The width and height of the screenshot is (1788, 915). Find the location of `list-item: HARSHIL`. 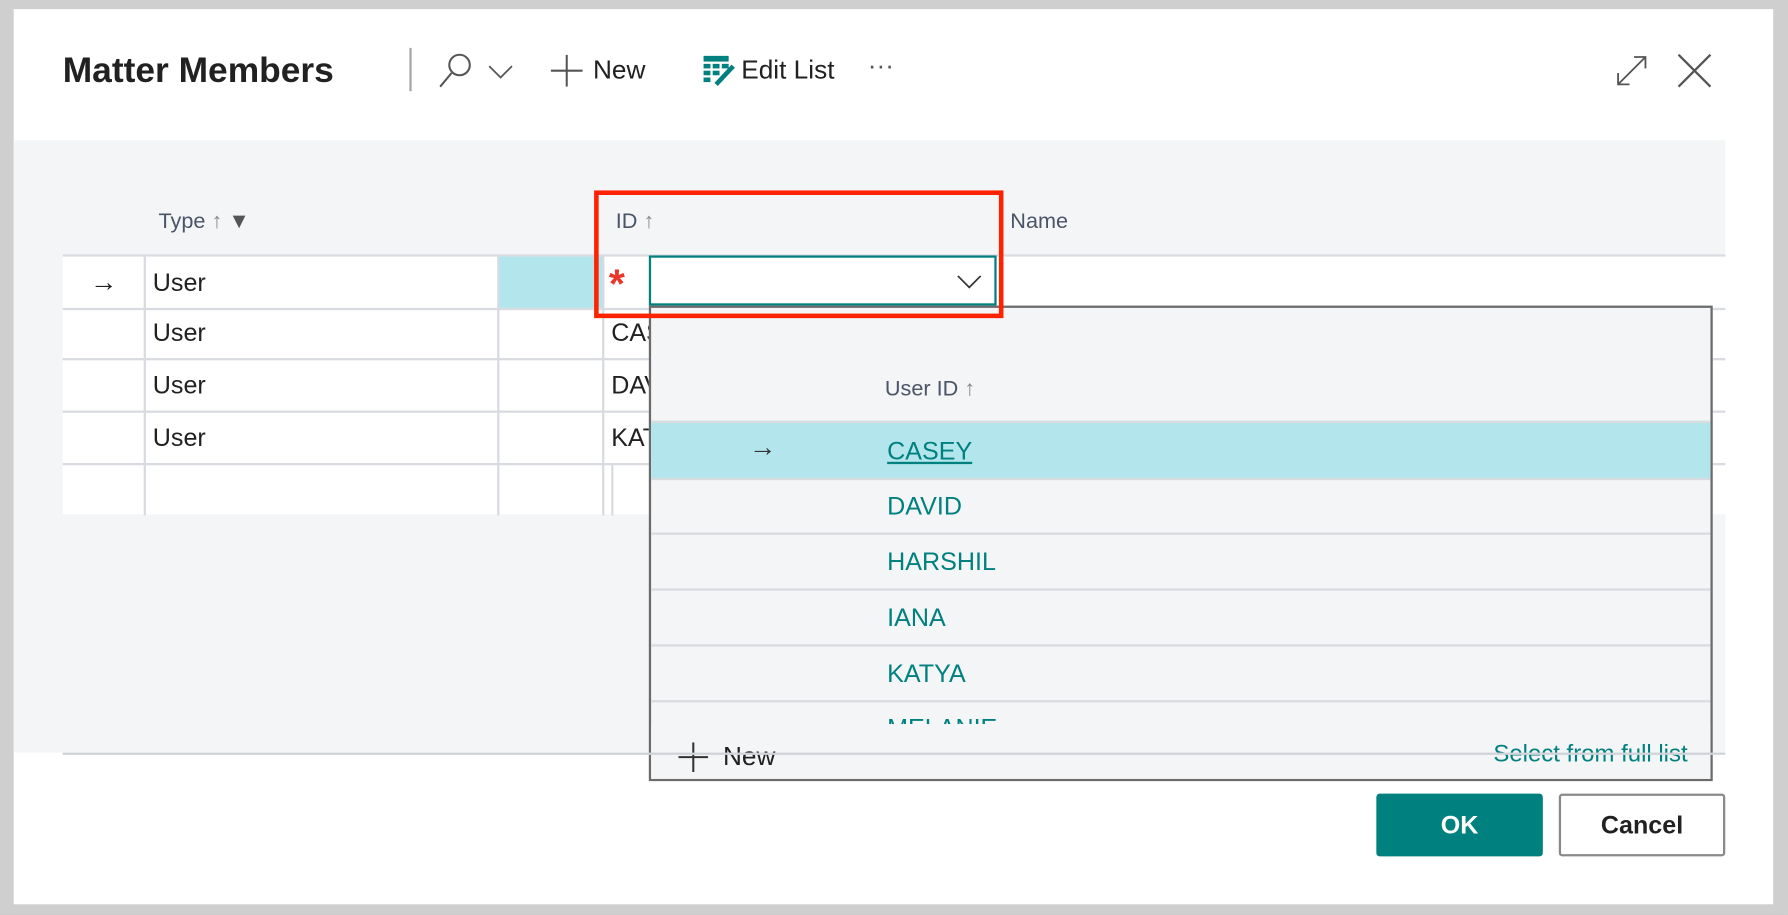

list-item: HARSHIL is located at coordinates (1181, 562).